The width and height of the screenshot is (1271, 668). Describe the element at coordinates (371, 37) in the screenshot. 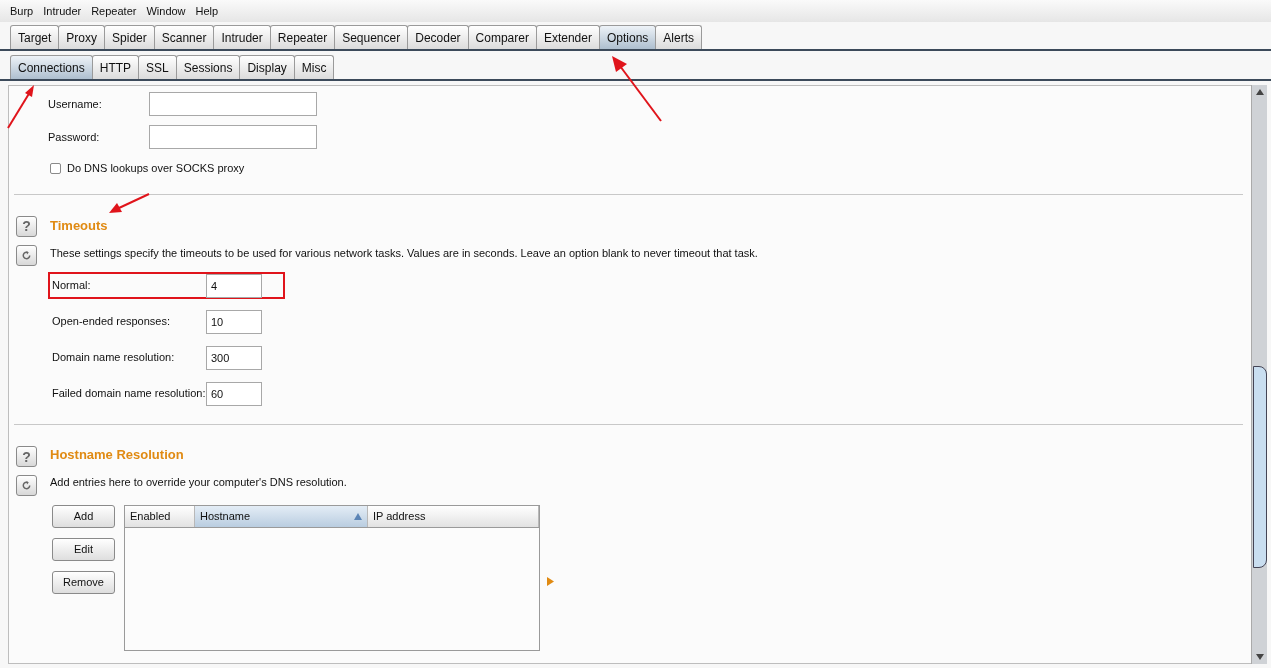

I see `tab: Sequencer` at that location.